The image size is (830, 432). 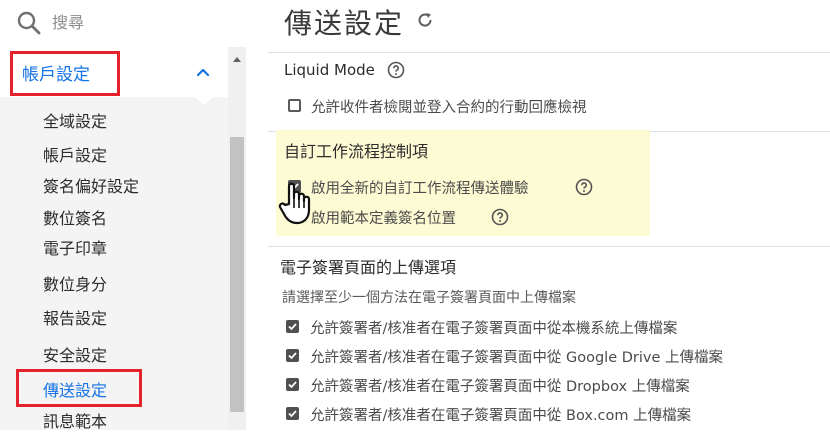 I want to click on refresh-icon, so click(x=425, y=20).